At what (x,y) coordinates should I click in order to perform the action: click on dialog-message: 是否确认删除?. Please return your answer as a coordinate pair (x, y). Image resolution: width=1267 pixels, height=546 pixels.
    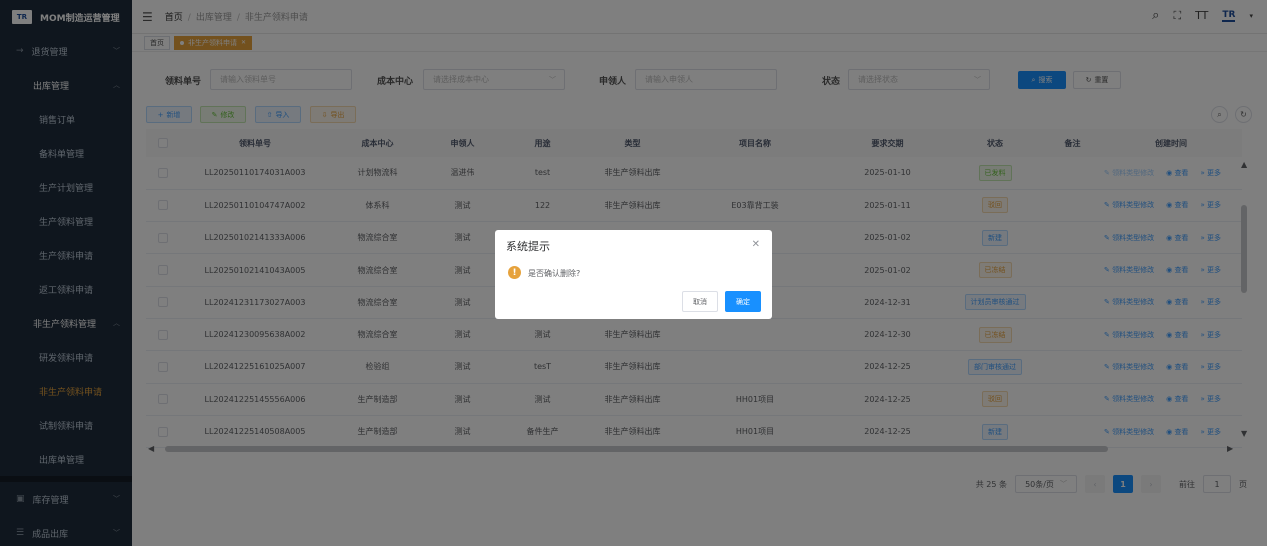
    Looking at the image, I should click on (554, 273).